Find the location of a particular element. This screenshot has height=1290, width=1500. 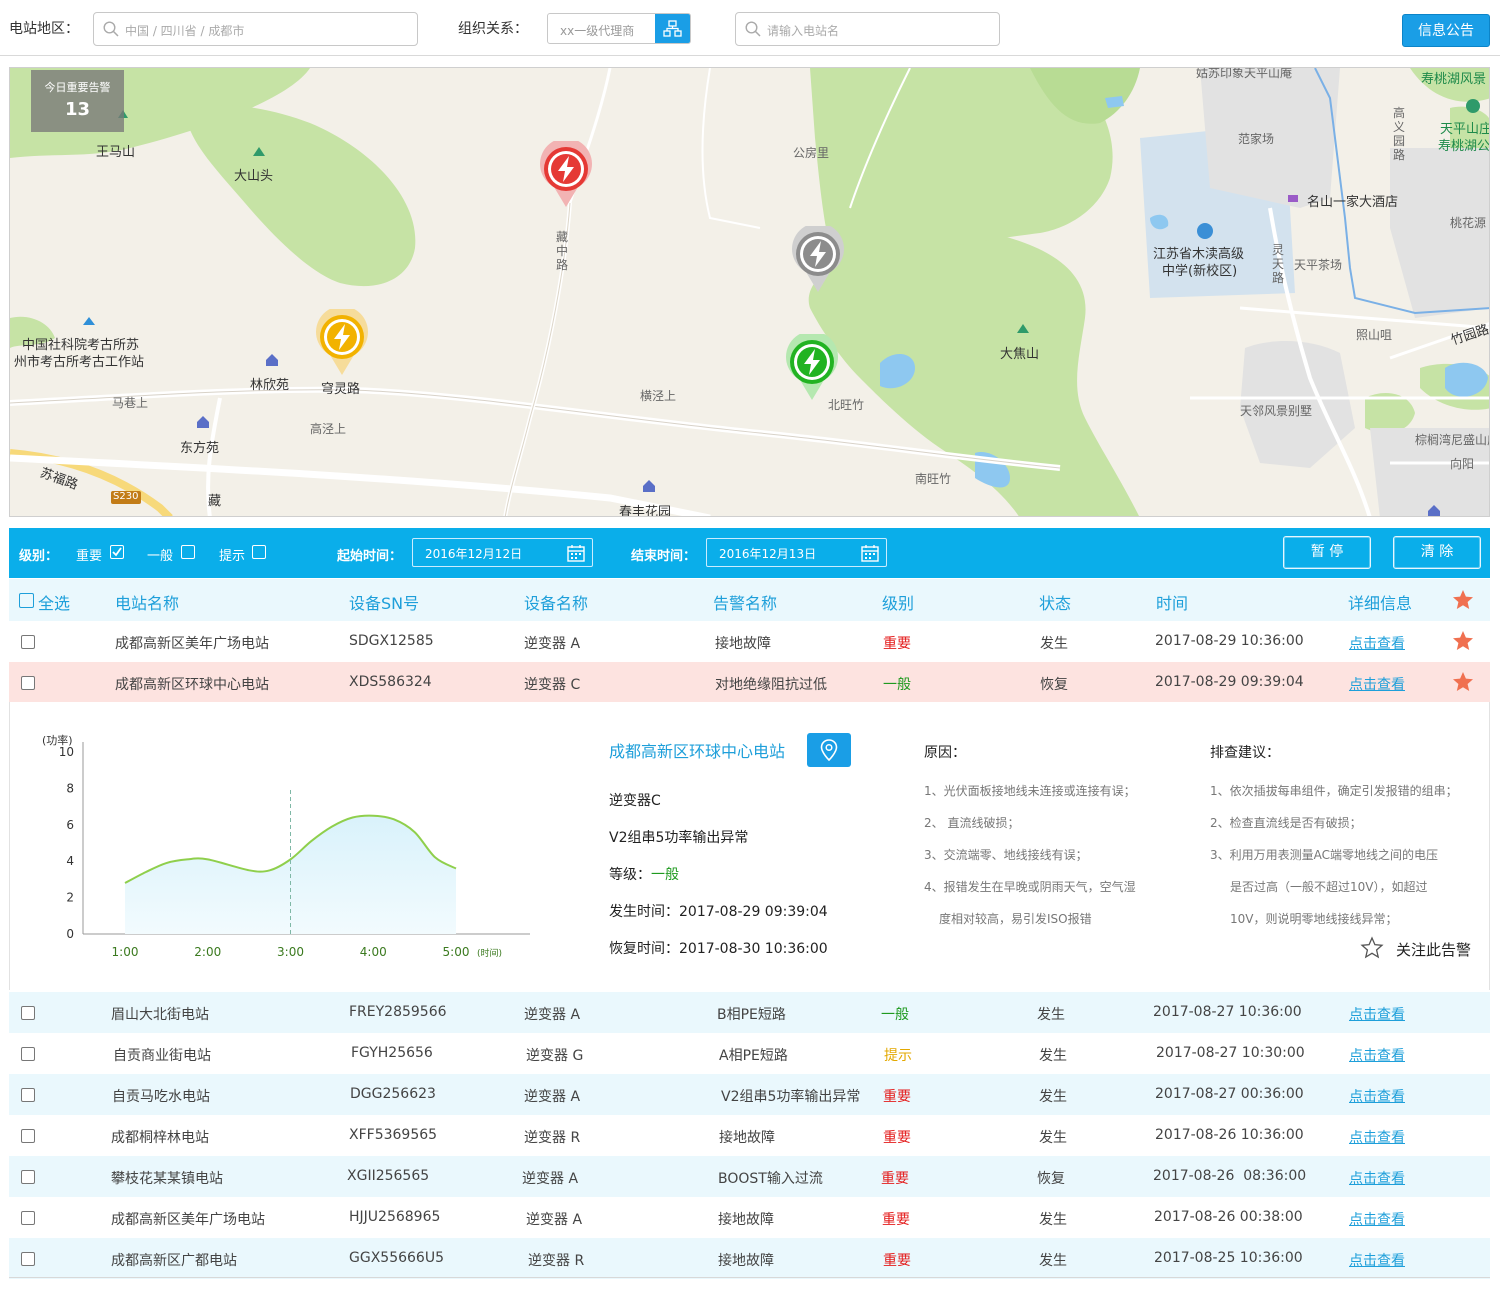

table-bottom-border is located at coordinates (749, 1277).